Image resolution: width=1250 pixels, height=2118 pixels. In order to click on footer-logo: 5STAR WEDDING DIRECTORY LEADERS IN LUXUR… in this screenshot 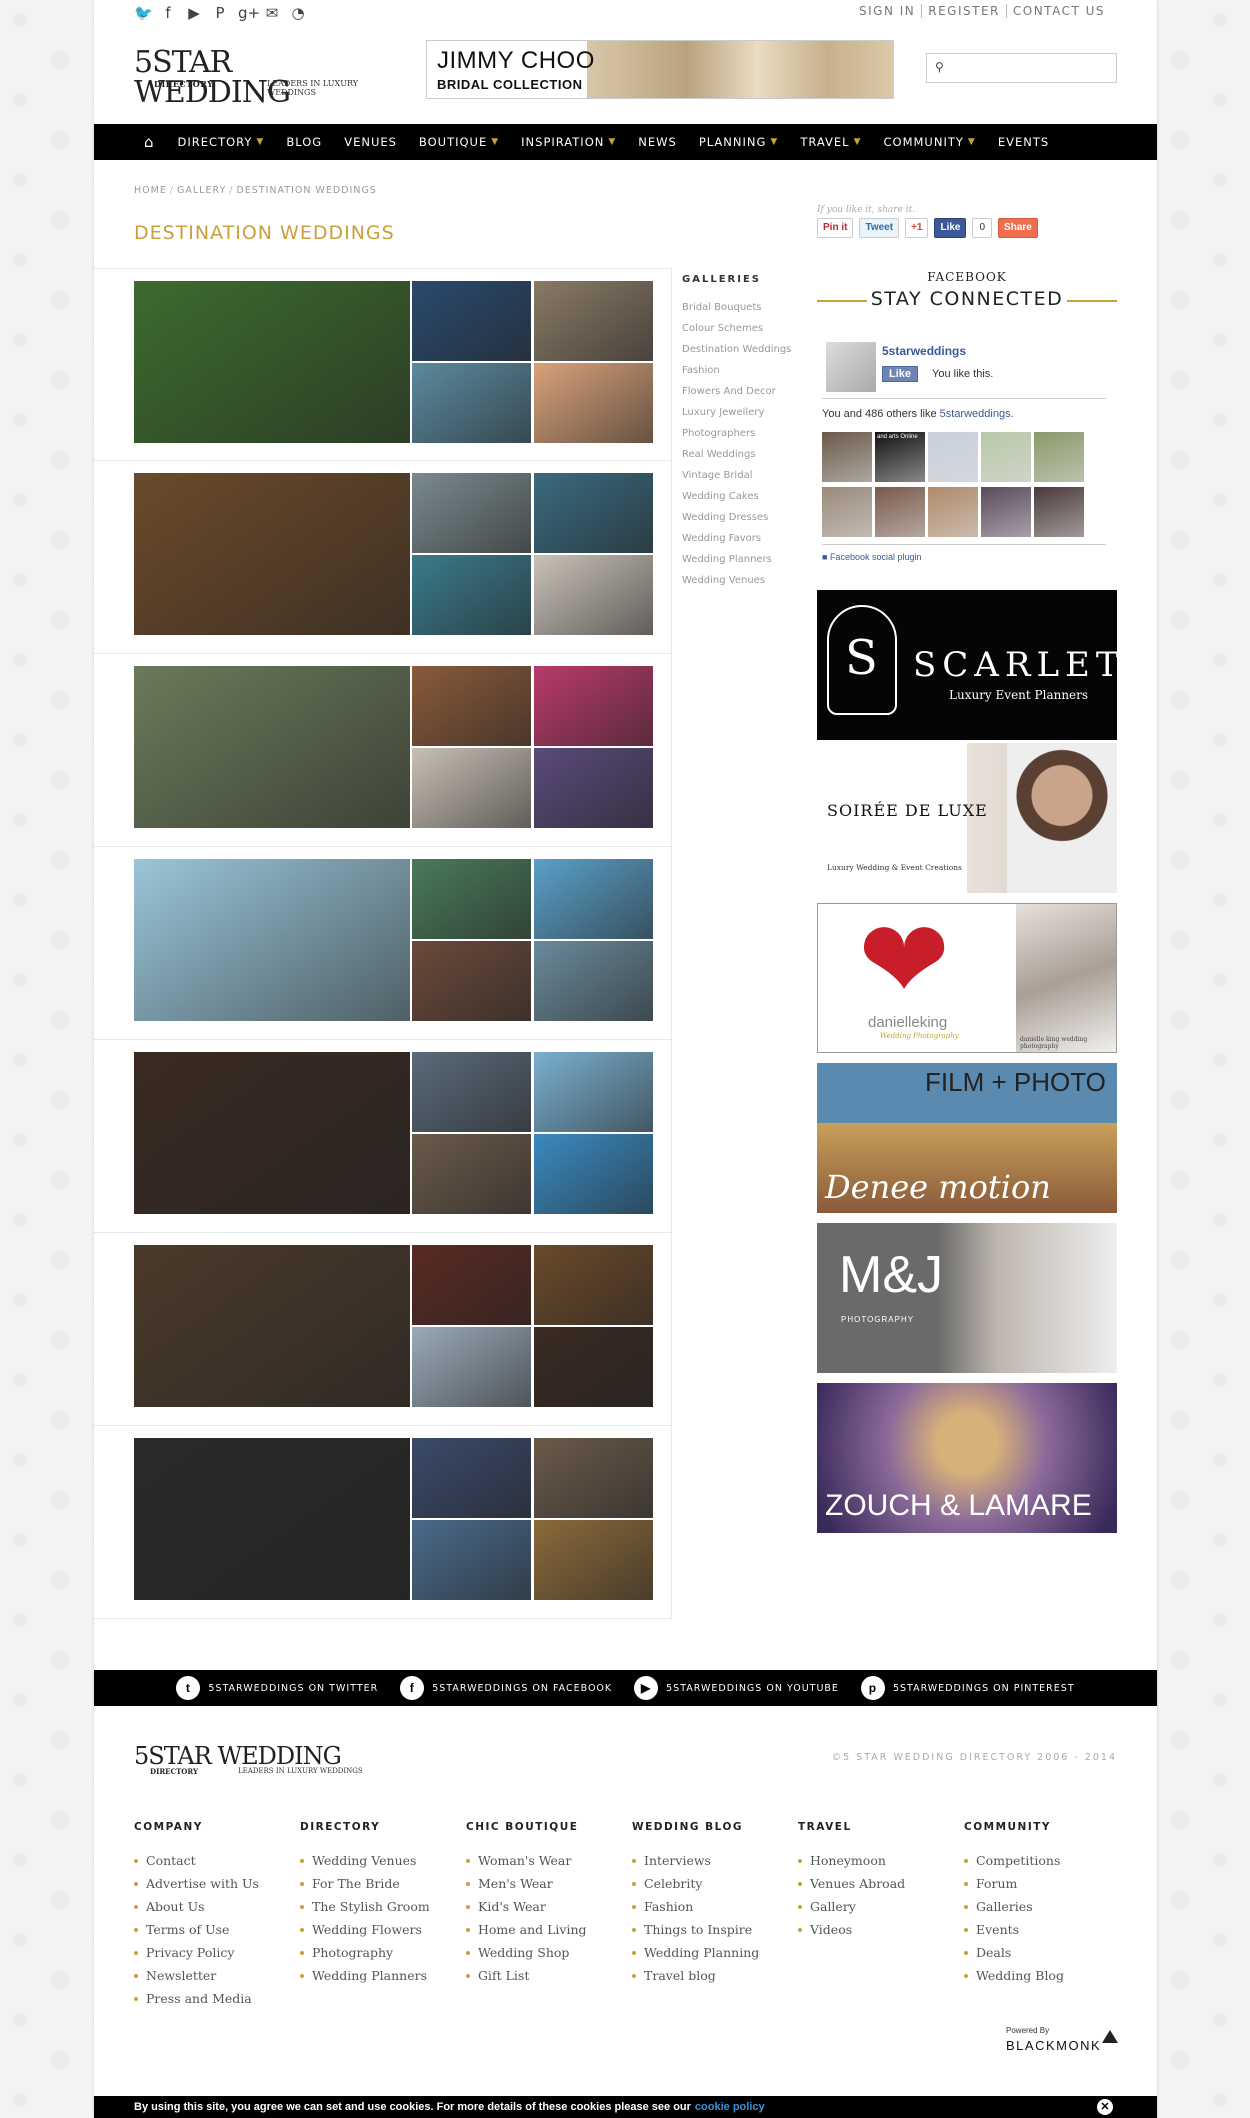, I will do `click(264, 1762)`.